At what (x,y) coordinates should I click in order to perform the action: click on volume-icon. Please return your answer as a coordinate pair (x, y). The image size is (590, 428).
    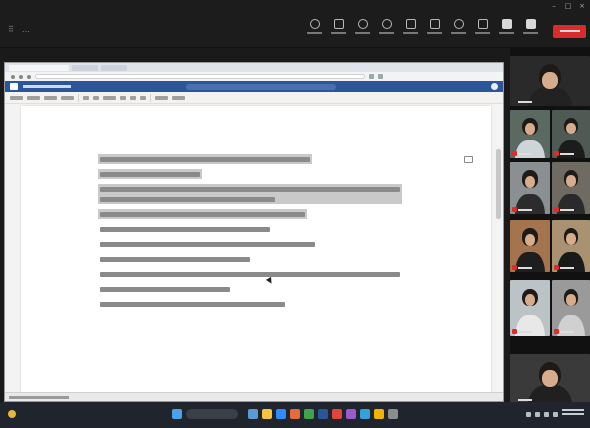
    Looking at the image, I should click on (546, 414).